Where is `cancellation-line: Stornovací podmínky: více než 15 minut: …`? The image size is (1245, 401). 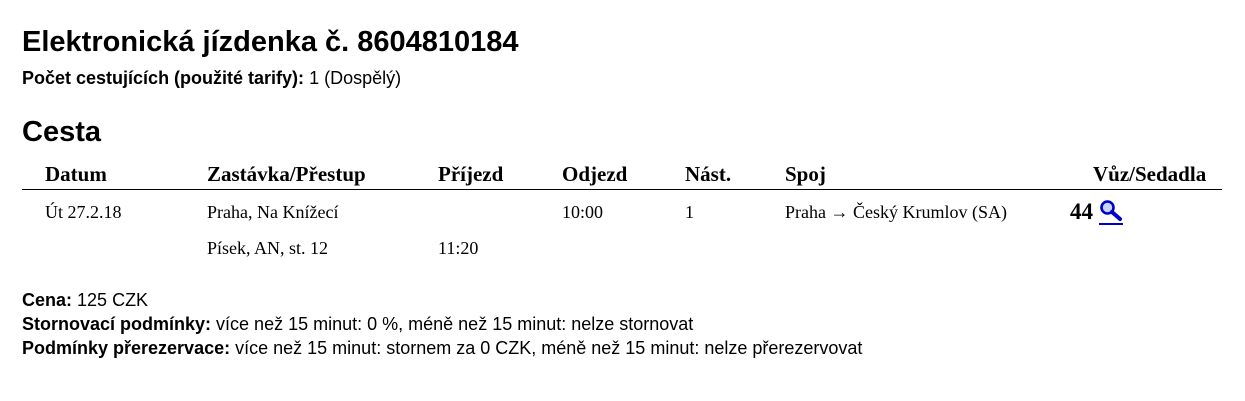
cancellation-line: Stornovací podmínky: více než 15 minut: … is located at coordinates (442, 324).